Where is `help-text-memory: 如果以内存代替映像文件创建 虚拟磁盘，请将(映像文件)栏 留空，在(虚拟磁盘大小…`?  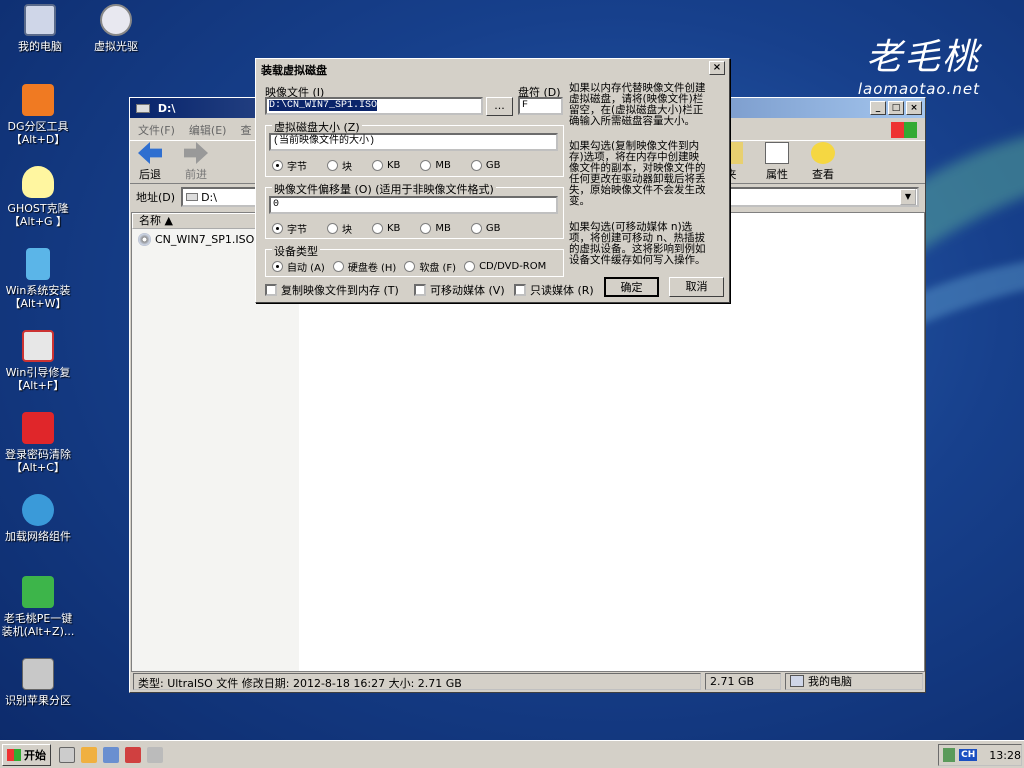 help-text-memory: 如果以内存代替映像文件创建 虚拟磁盘，请将(映像文件)栏 留空，在(虚拟磁盘大小… is located at coordinates (637, 104).